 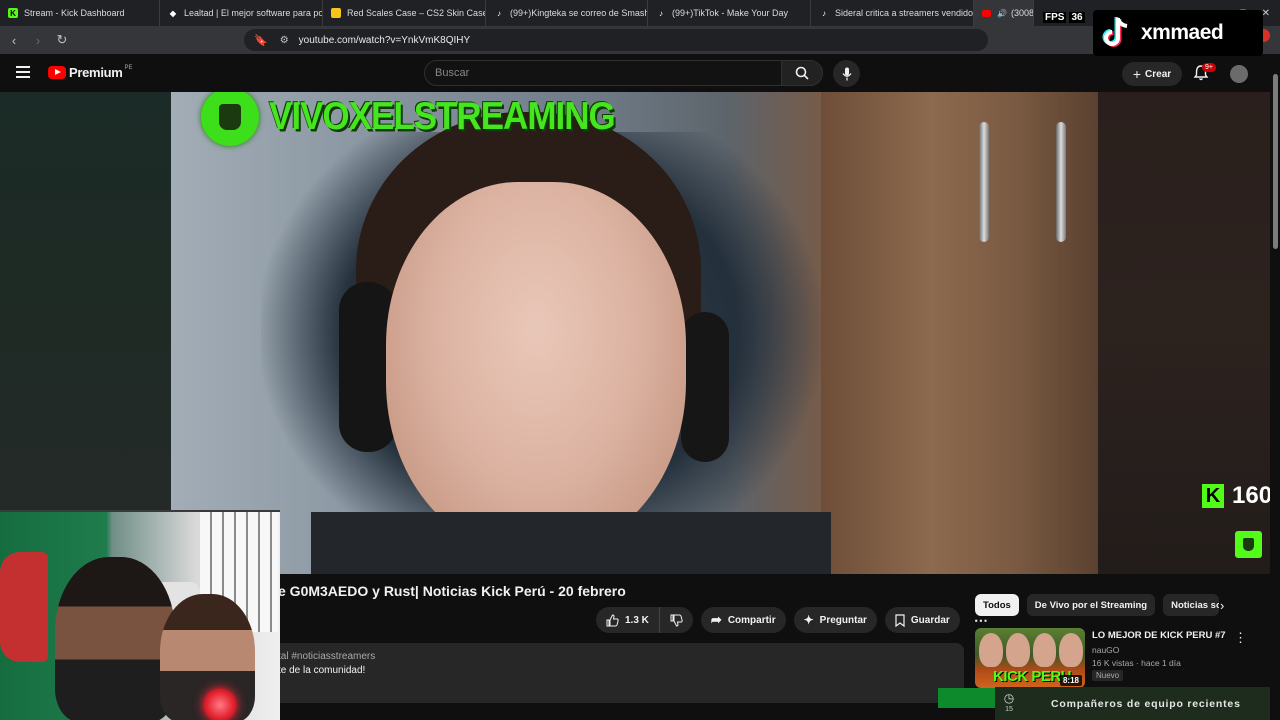 I want to click on kick-viewer-counter: K 160, so click(x=1236, y=496).